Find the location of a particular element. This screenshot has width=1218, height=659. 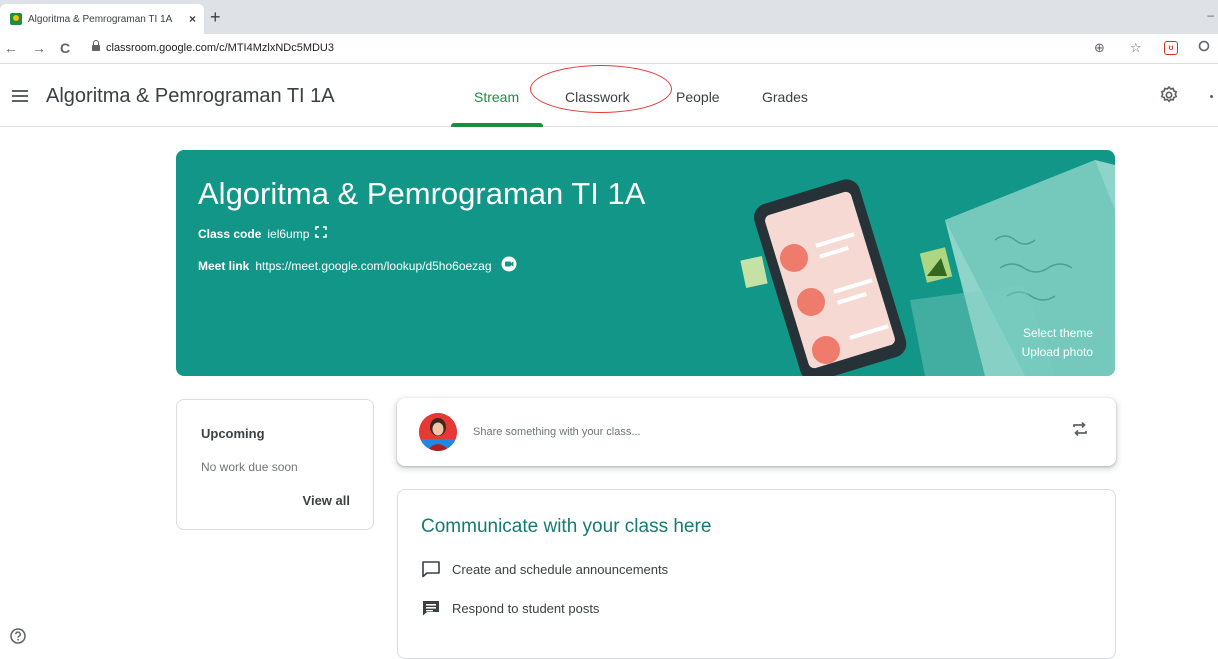

tab-grades: Grades is located at coordinates (785, 97).